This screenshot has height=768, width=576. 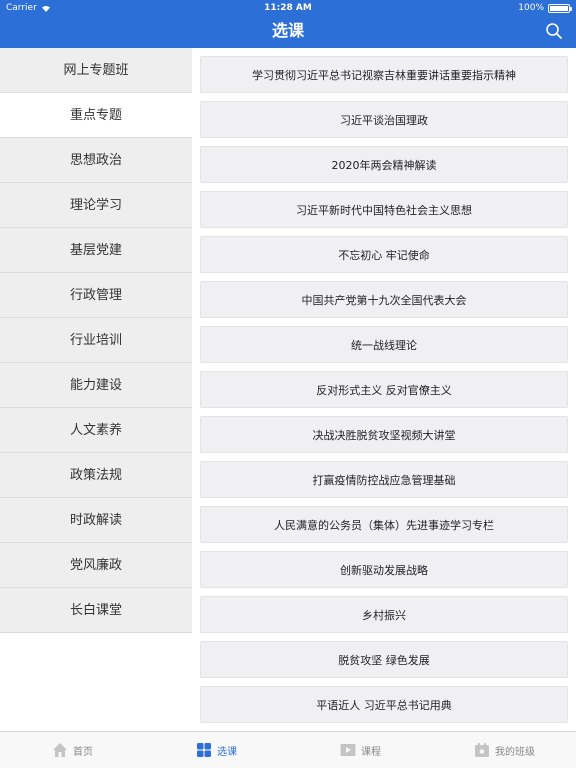 I want to click on sidebar-item: 人文素养, so click(x=96, y=430).